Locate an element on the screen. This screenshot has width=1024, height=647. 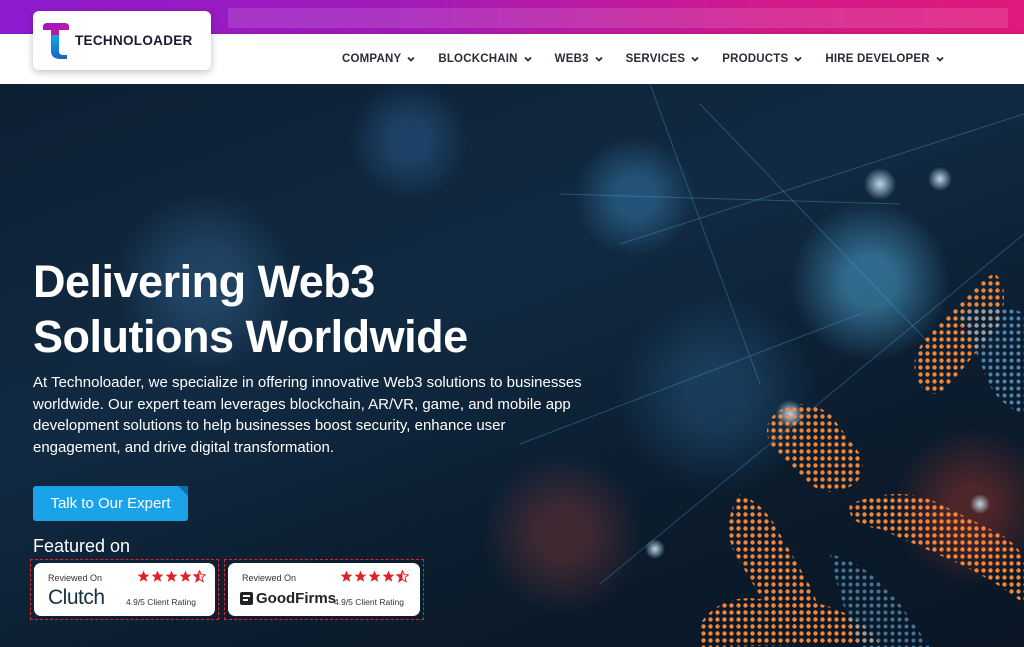
technoloader-logo-icon is located at coordinates (56, 40).